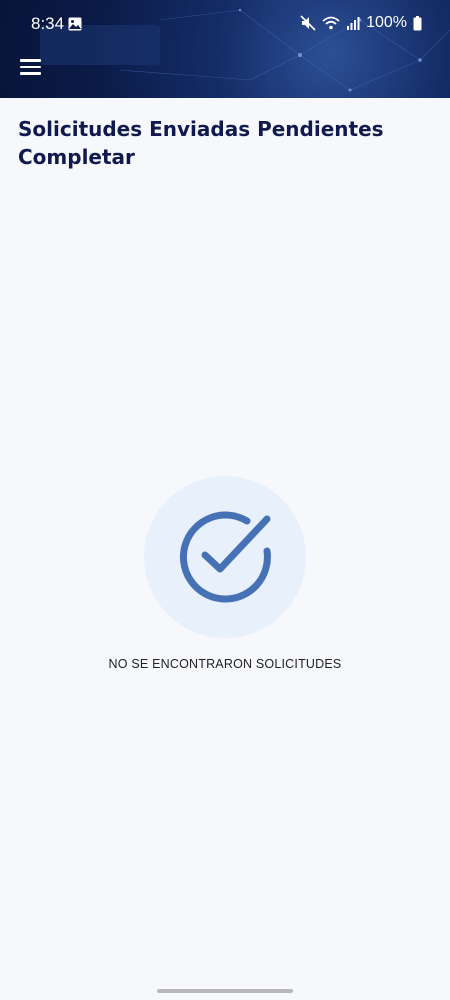 Image resolution: width=450 pixels, height=1000 pixels. I want to click on app-header: 8:34 100%, so click(225, 49).